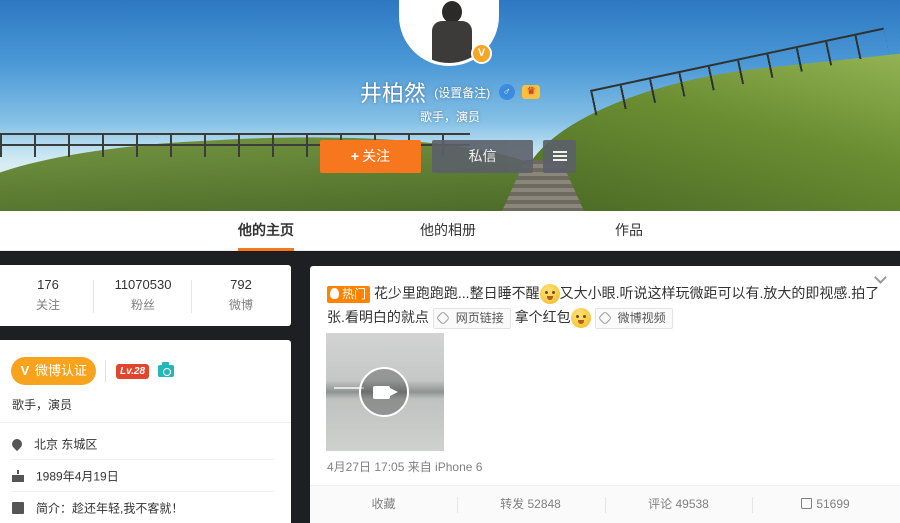  I want to click on tab-home: 他的主页, so click(266, 231).